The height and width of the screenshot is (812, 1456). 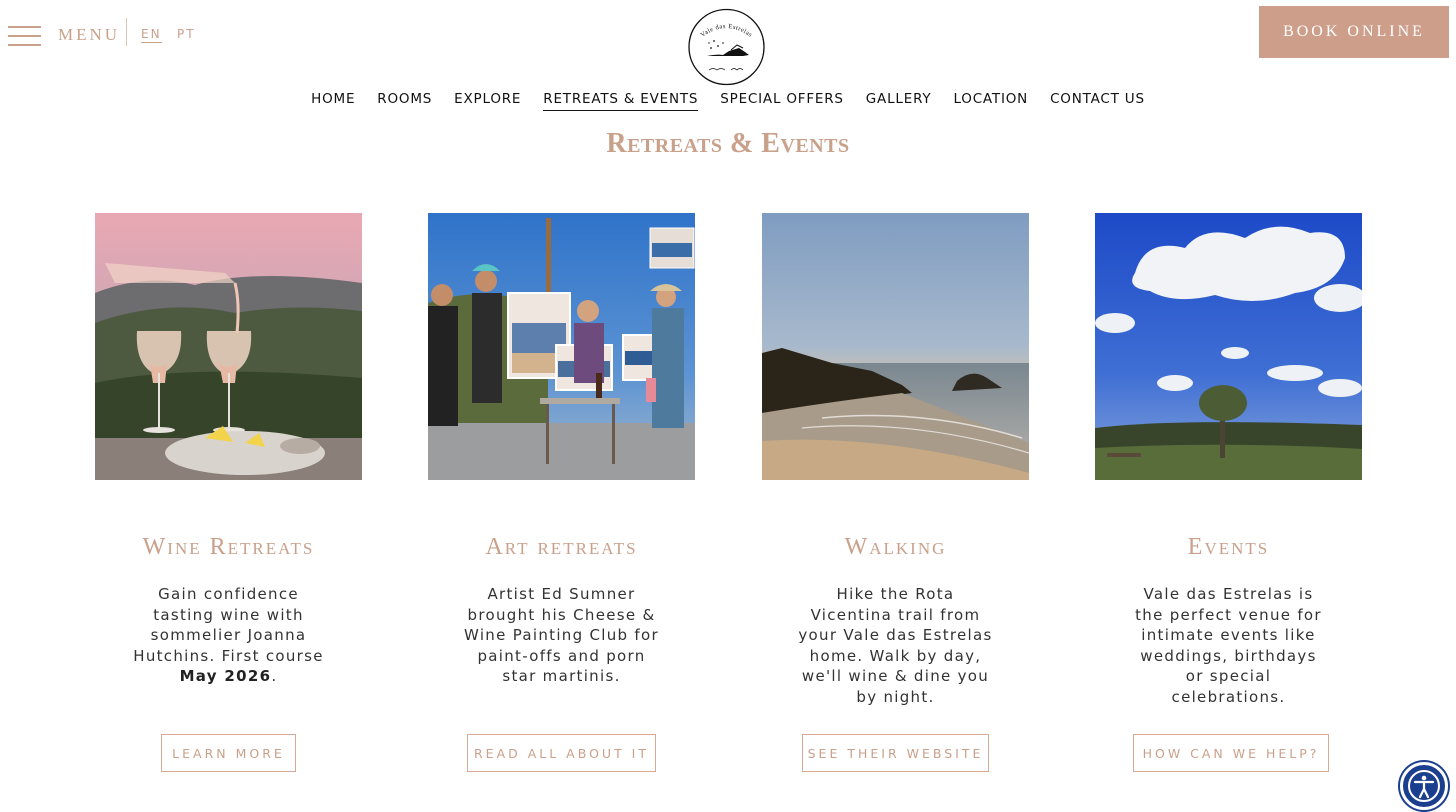 I want to click on nav-rooms: ROOMS, so click(x=404, y=99).